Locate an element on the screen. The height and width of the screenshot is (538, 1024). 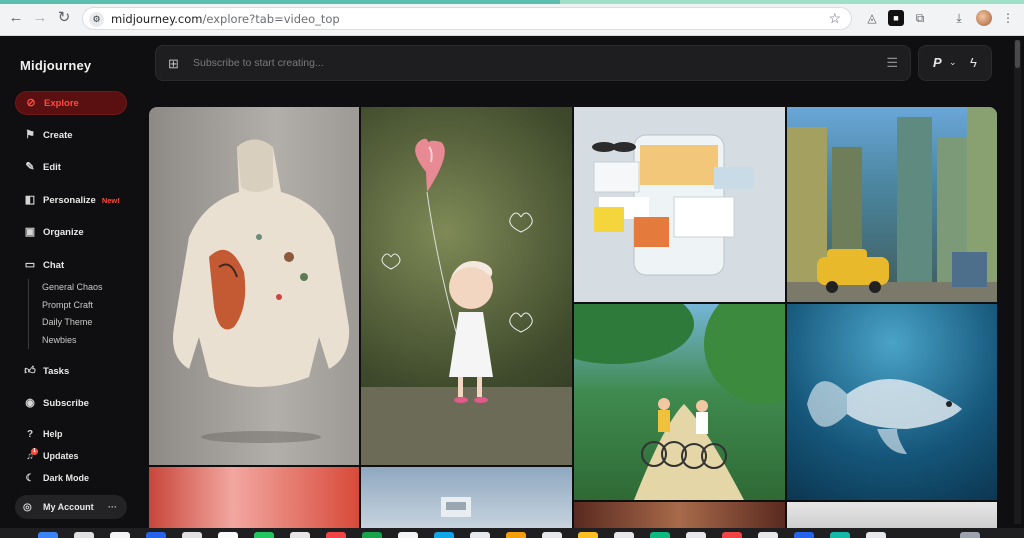
back-arrow-icon: ← is located at coordinates (16, 18).